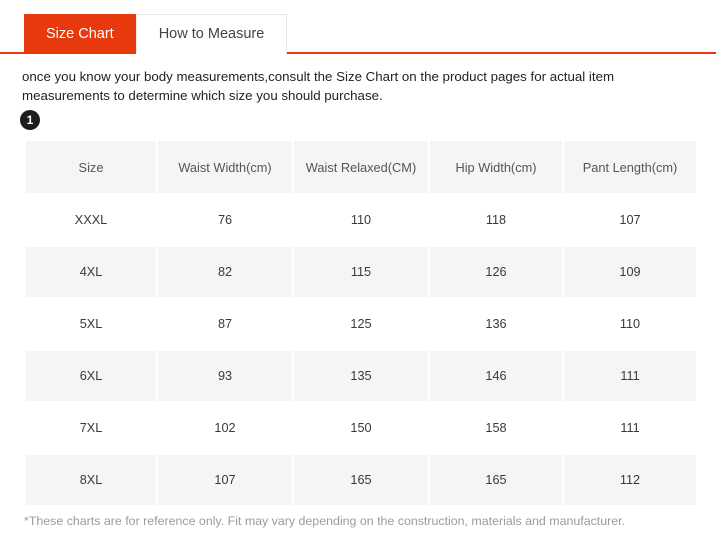  I want to click on cell-waist-relaxed: 125, so click(361, 324).